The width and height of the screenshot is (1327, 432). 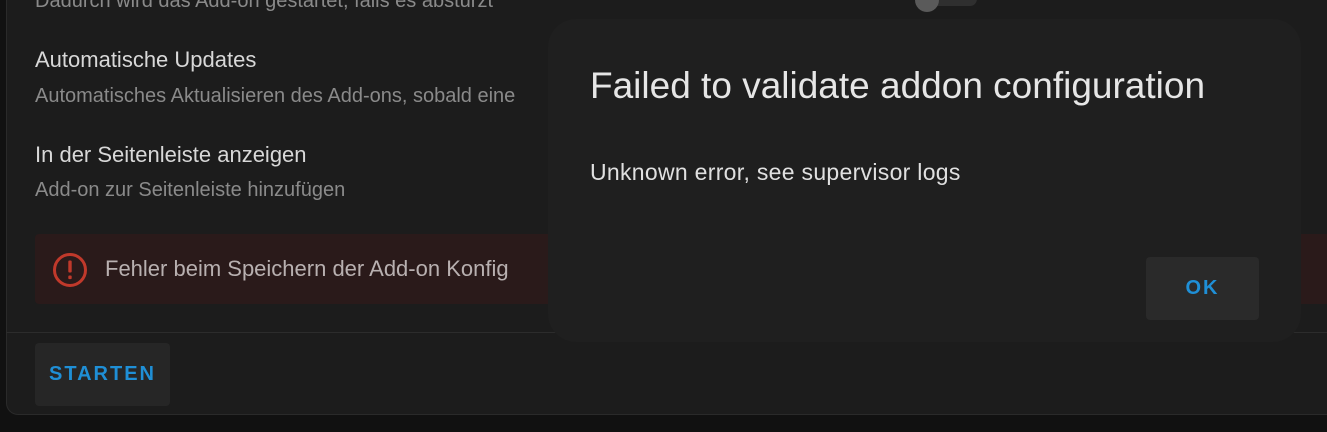 I want to click on dialog-message: Unknown error, see supervisor logs, so click(x=775, y=172).